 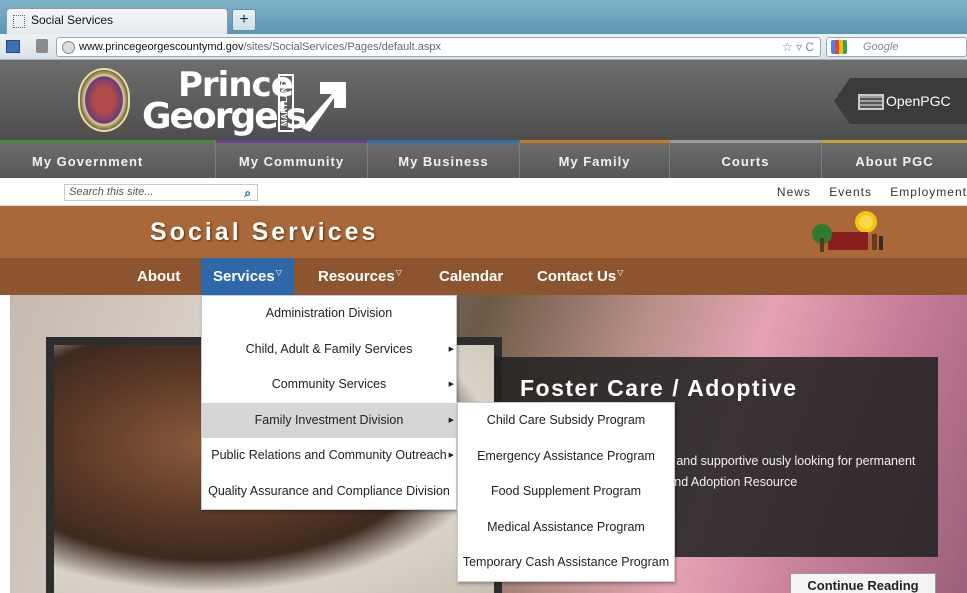 I want to click on site-search-input: Search this site... ⌕, so click(x=161, y=192).